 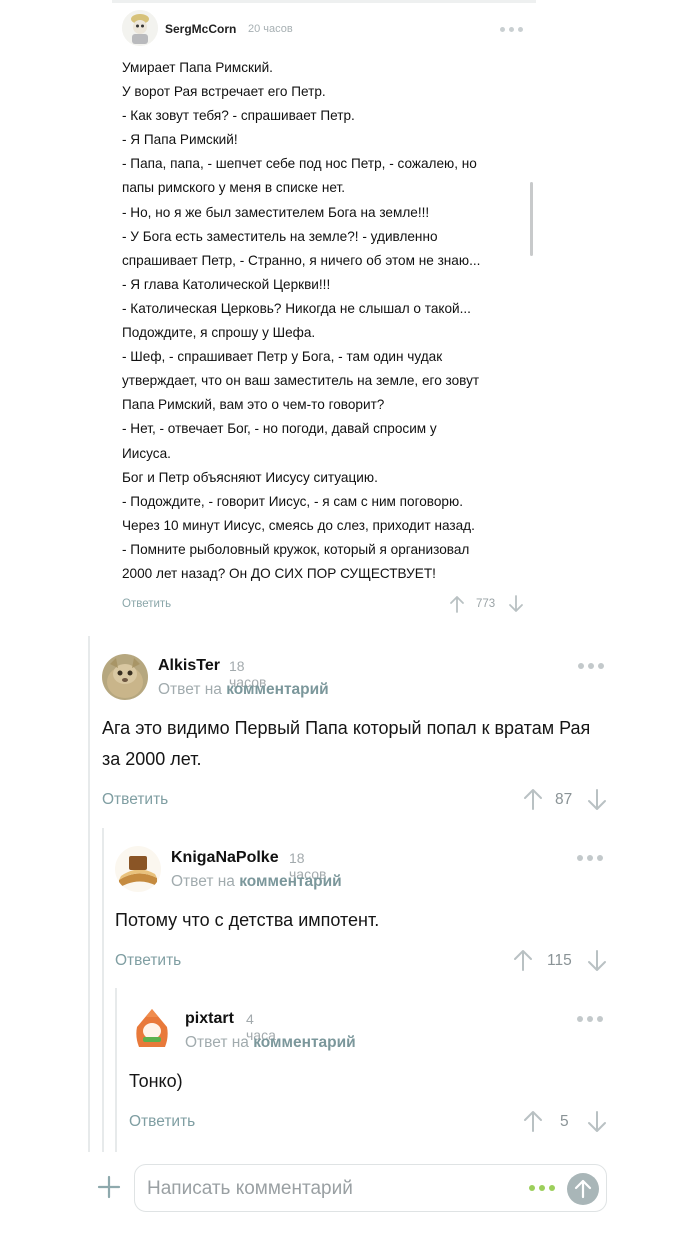 I want to click on score: 773, so click(x=486, y=604).